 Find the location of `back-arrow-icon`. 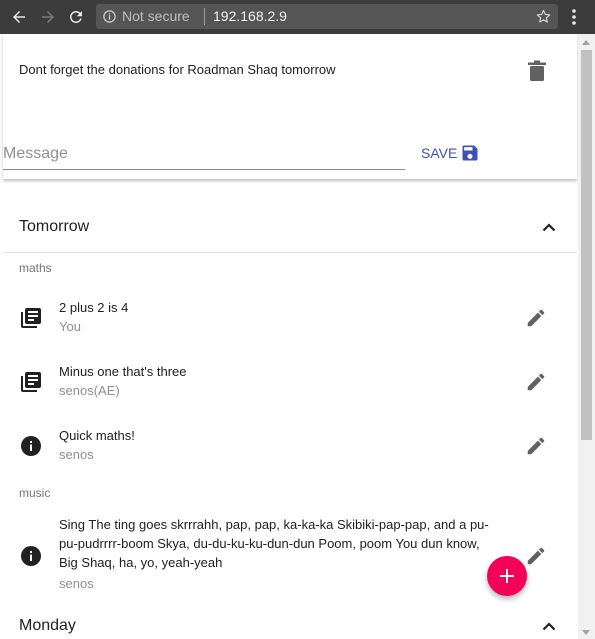

back-arrow-icon is located at coordinates (19, 17).